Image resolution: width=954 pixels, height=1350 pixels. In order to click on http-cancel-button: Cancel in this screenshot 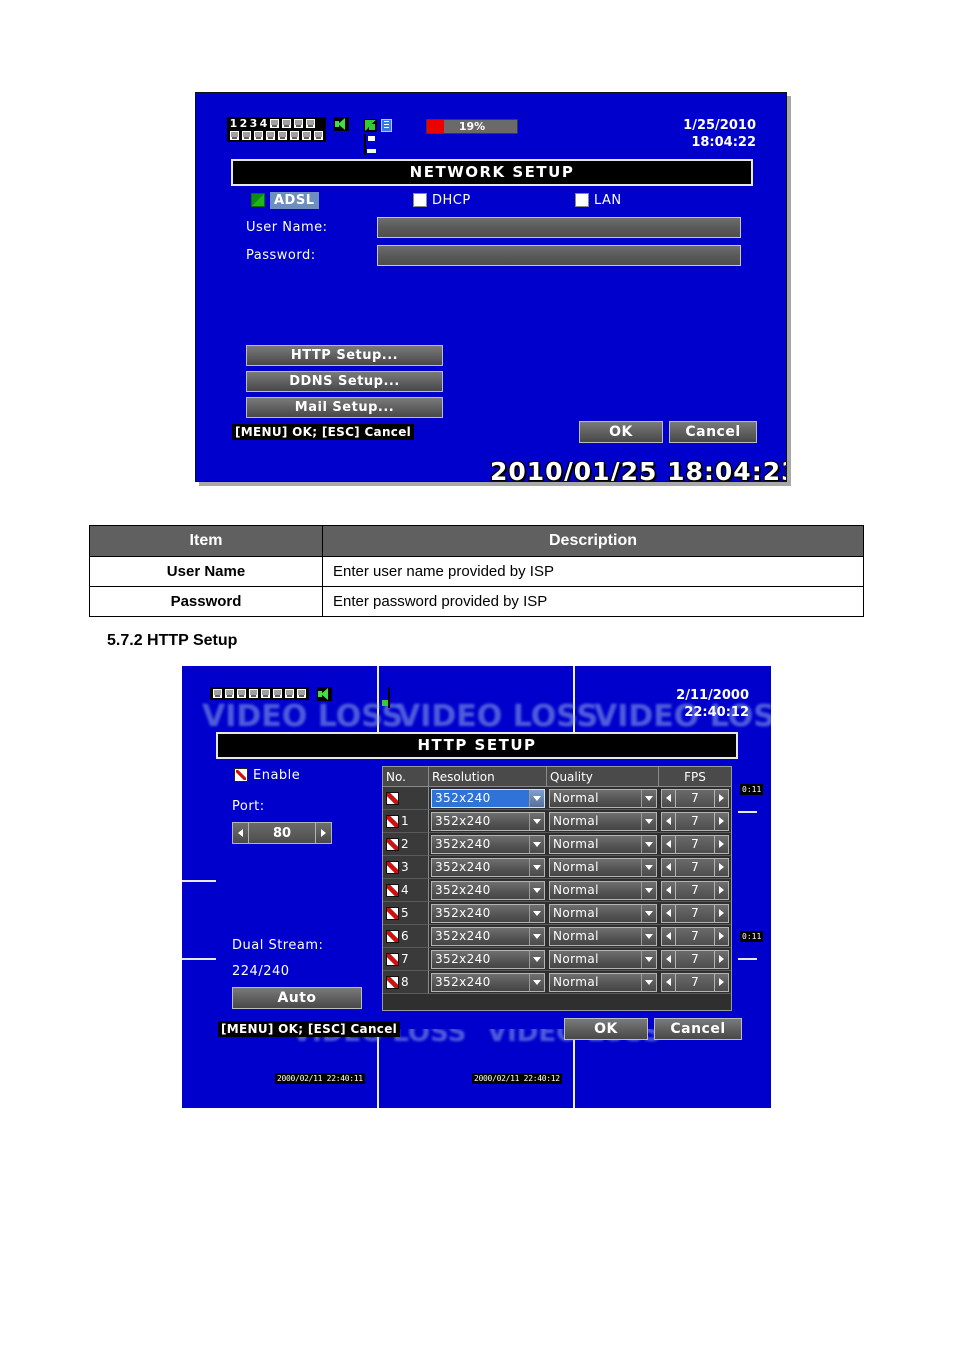, I will do `click(698, 1029)`.